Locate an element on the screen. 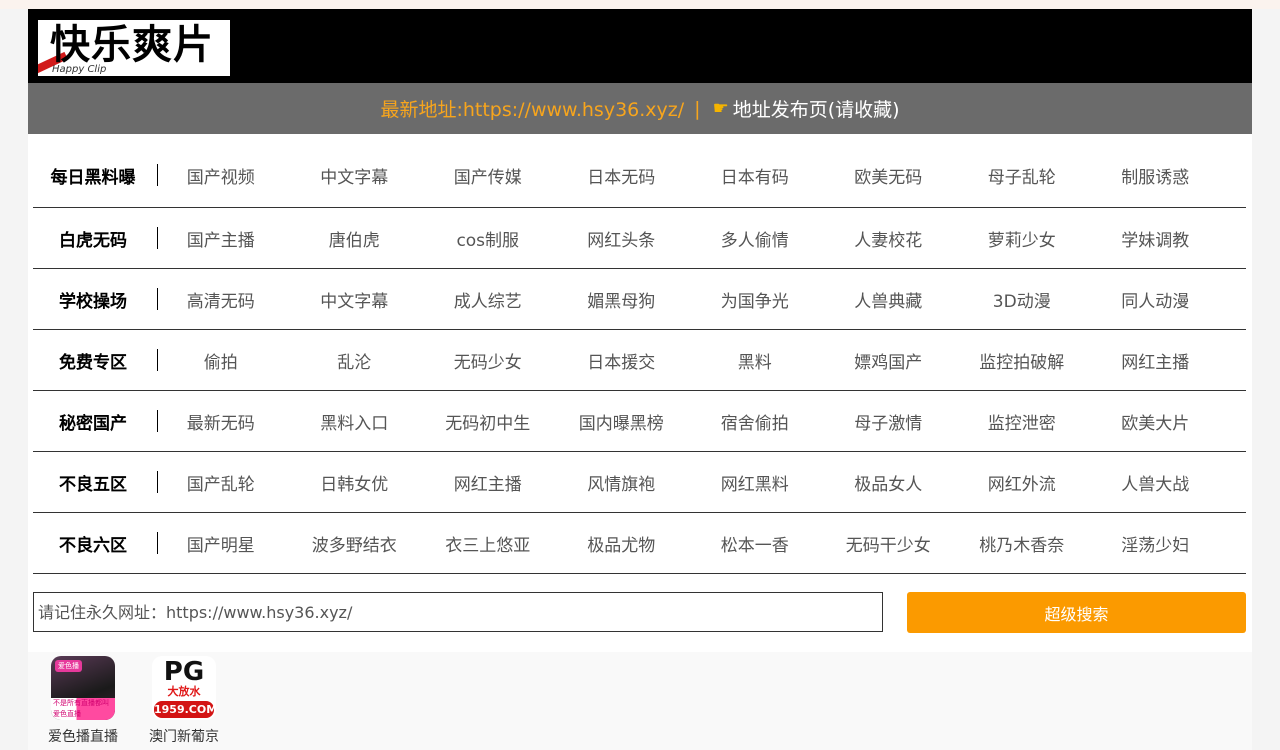 The height and width of the screenshot is (750, 1280). category-link: 桃乃木香奈 is located at coordinates (1022, 543).